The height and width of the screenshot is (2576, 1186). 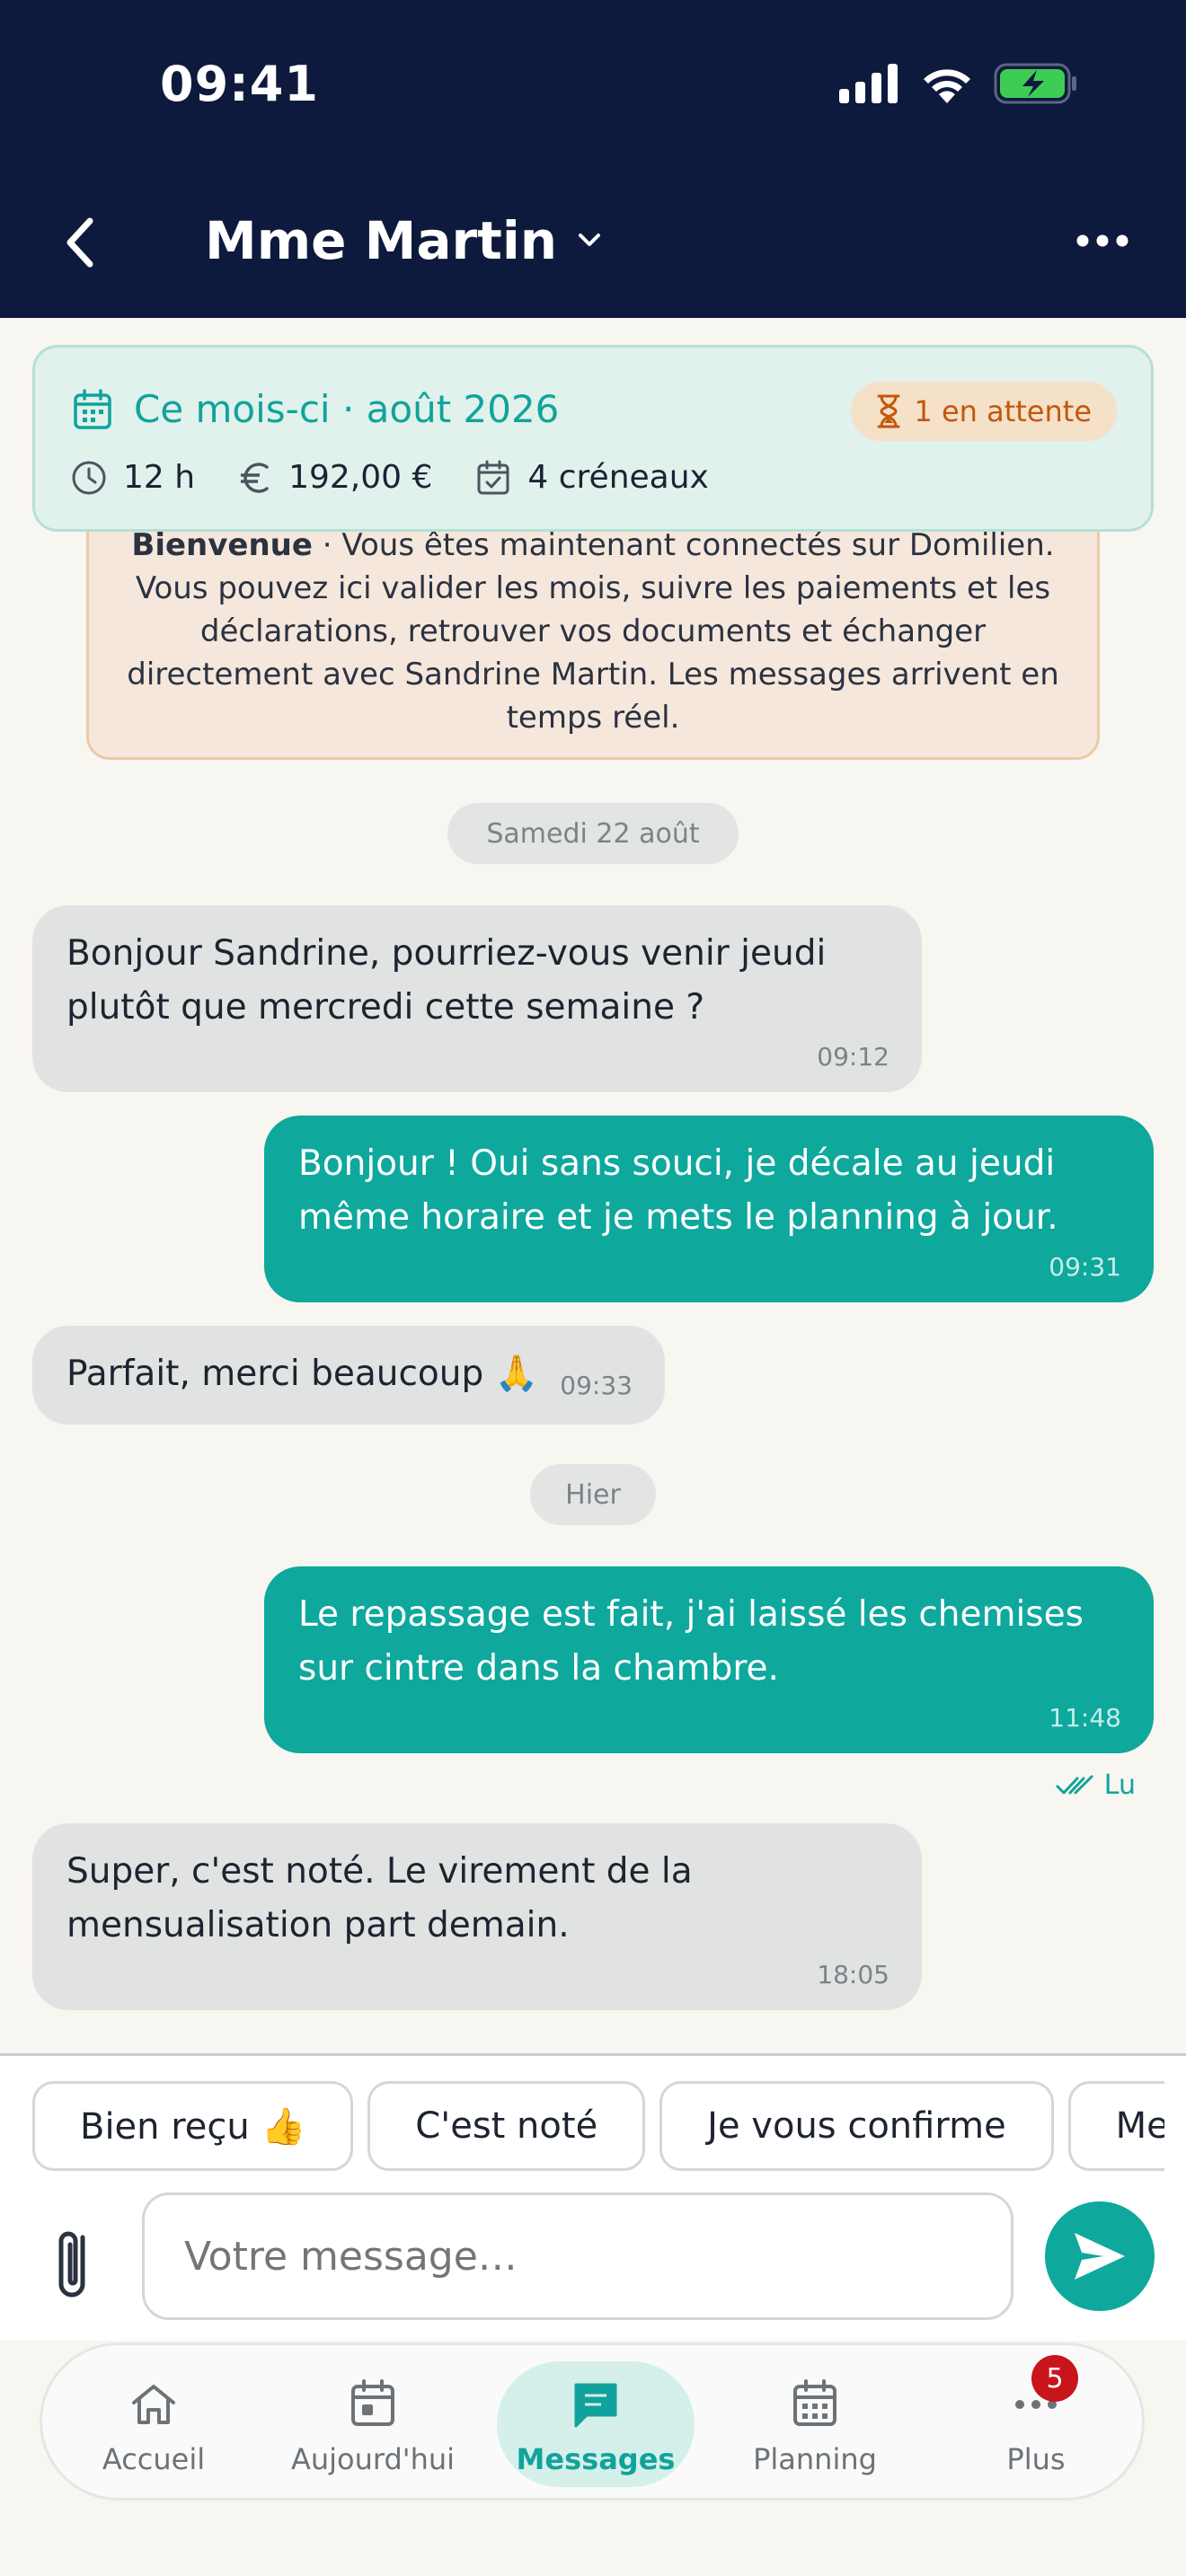 I want to click on pending-badge: 1 en attente, so click(x=984, y=411).